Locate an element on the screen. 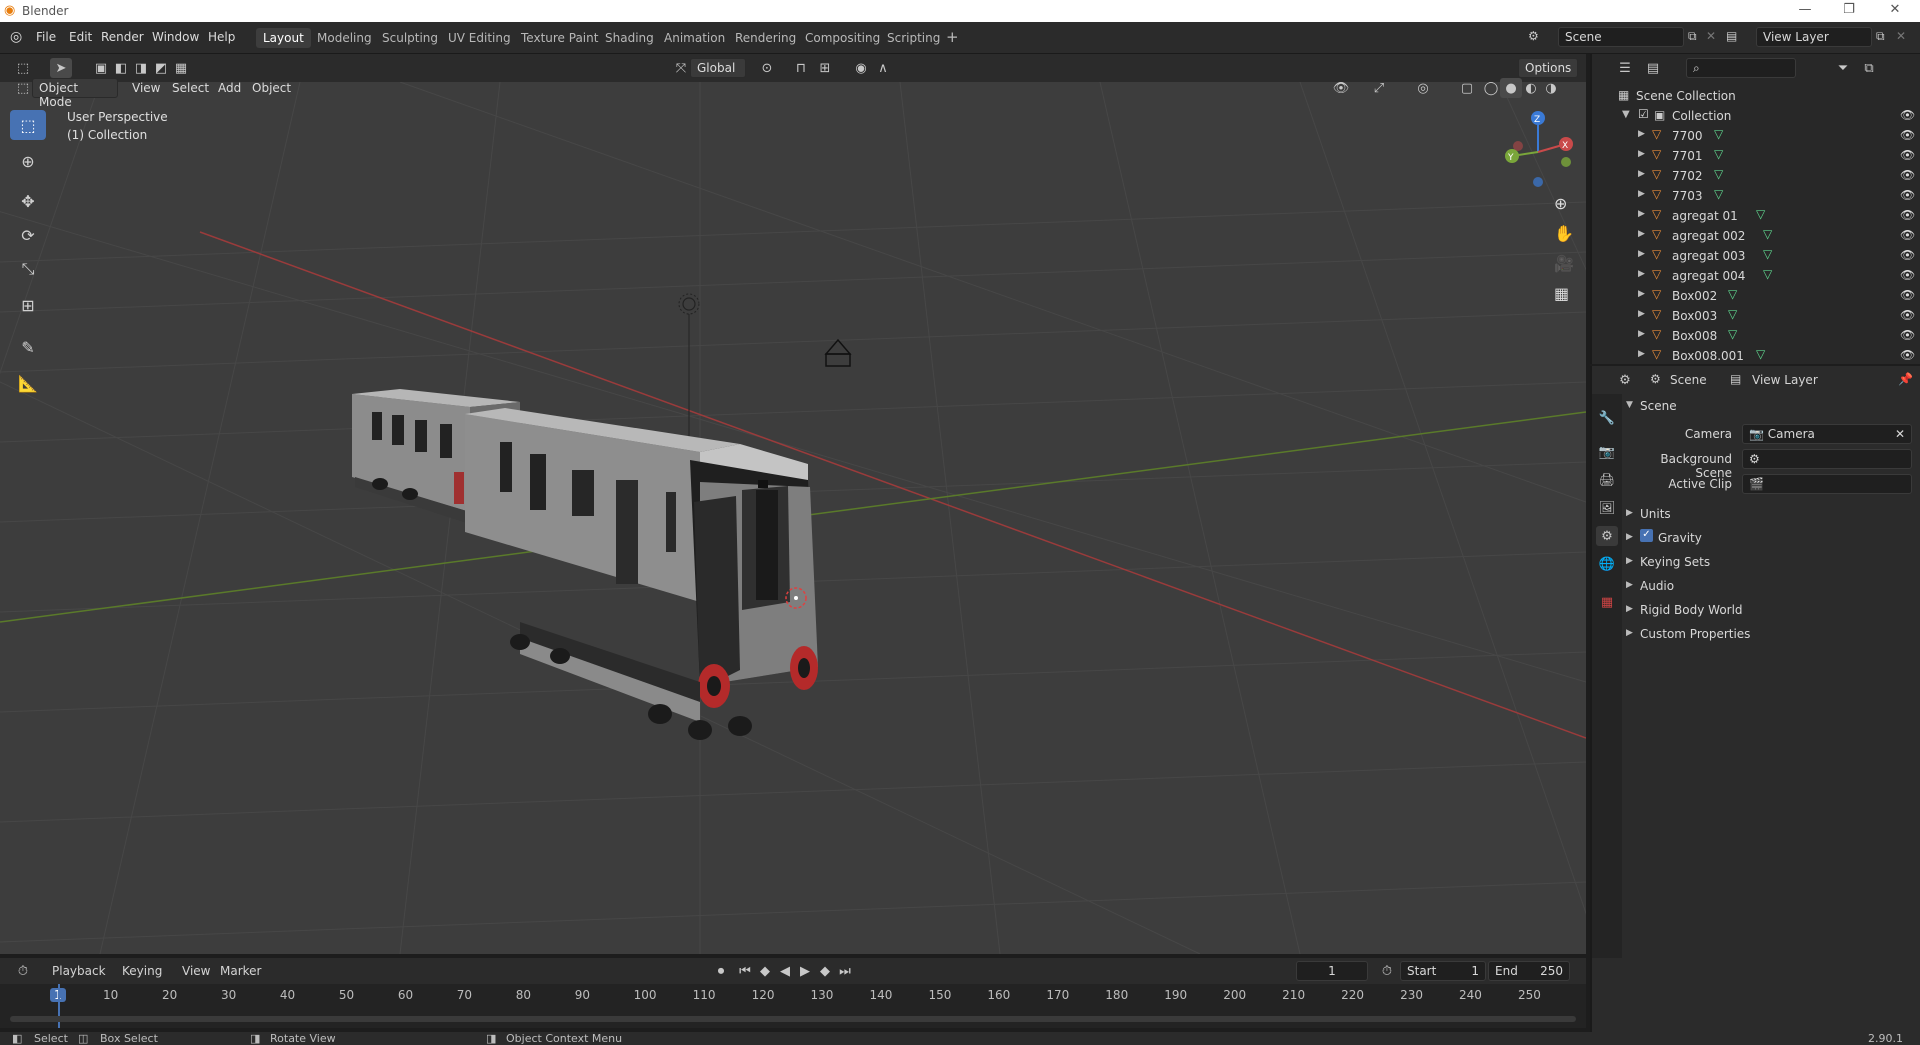 This screenshot has height=1045, width=1920. timeline-scrollbar is located at coordinates (793, 1019).